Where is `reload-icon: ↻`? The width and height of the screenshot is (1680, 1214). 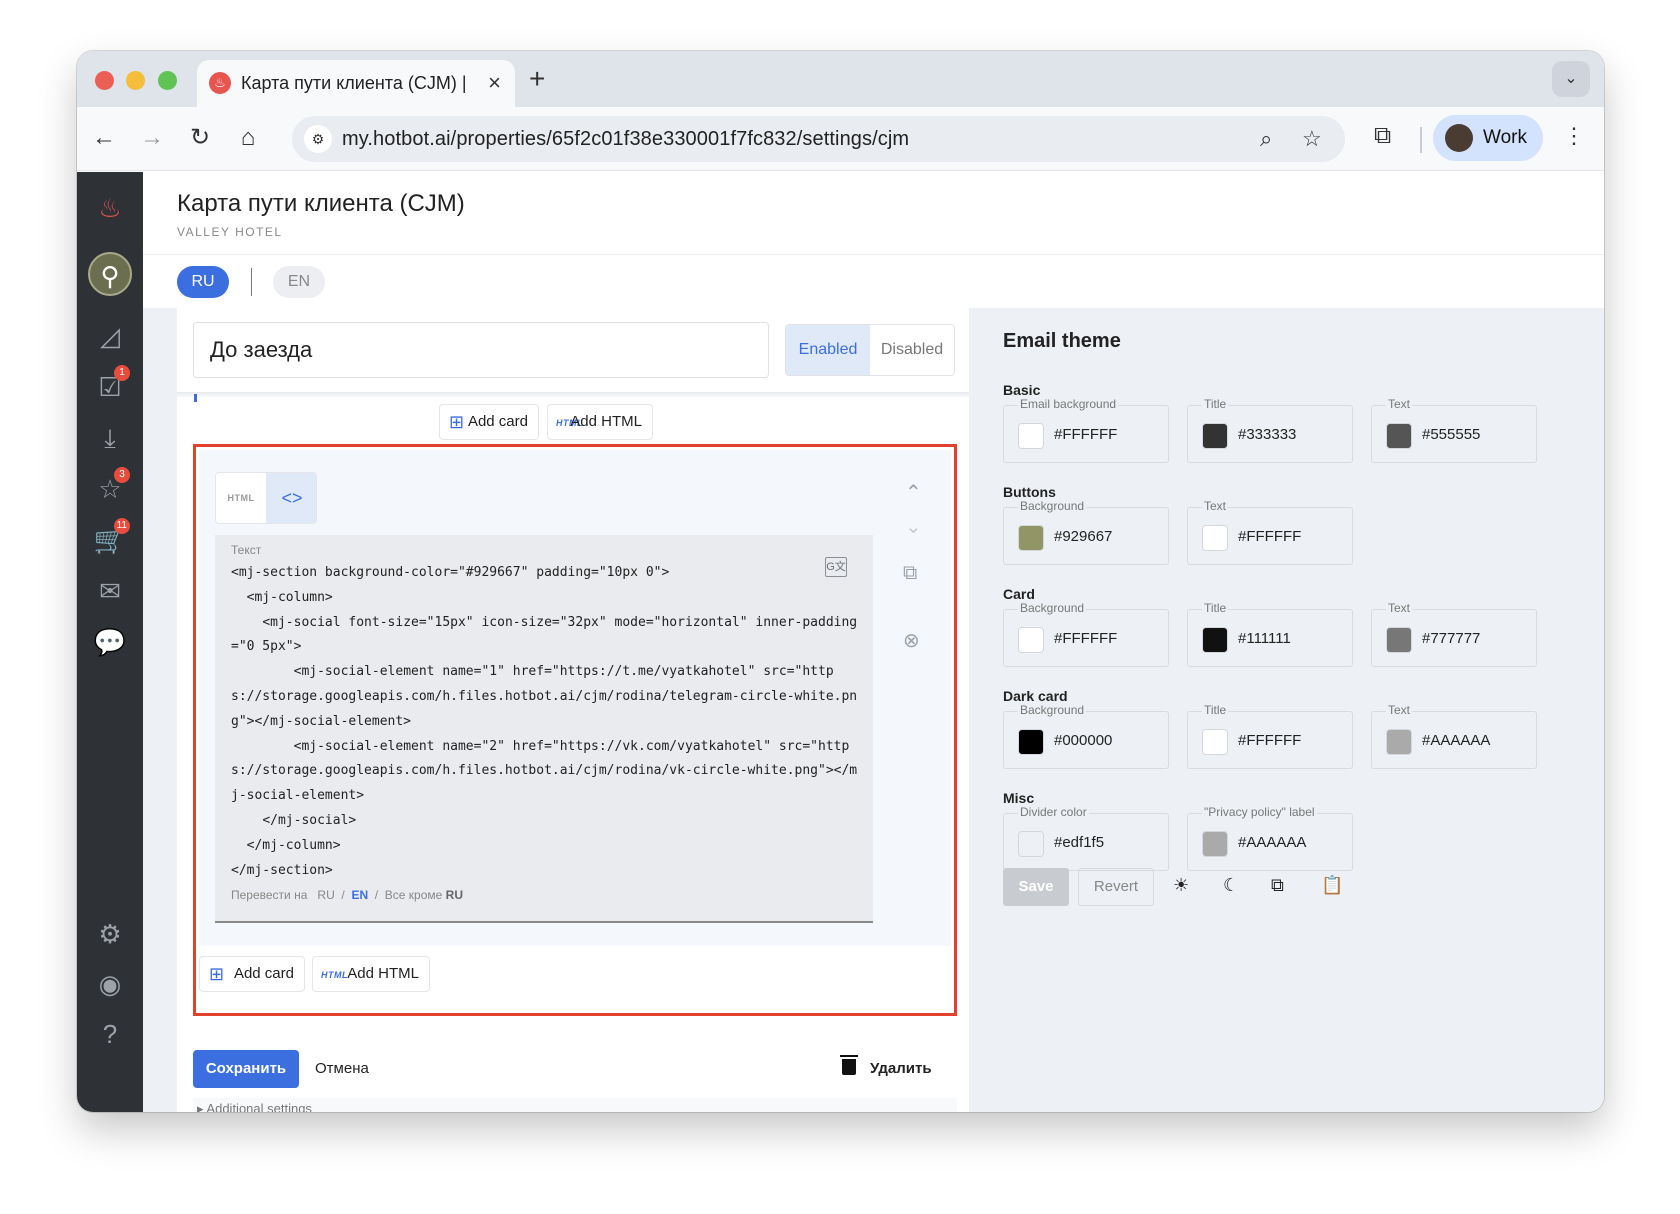 reload-icon: ↻ is located at coordinates (200, 138).